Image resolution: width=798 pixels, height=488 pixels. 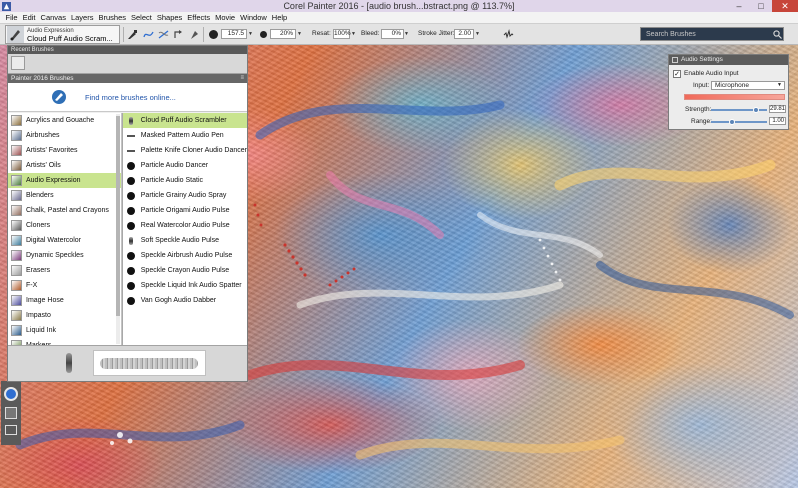 What do you see at coordinates (64, 225) in the screenshot?
I see `brush-category-item: Cloners` at bounding box center [64, 225].